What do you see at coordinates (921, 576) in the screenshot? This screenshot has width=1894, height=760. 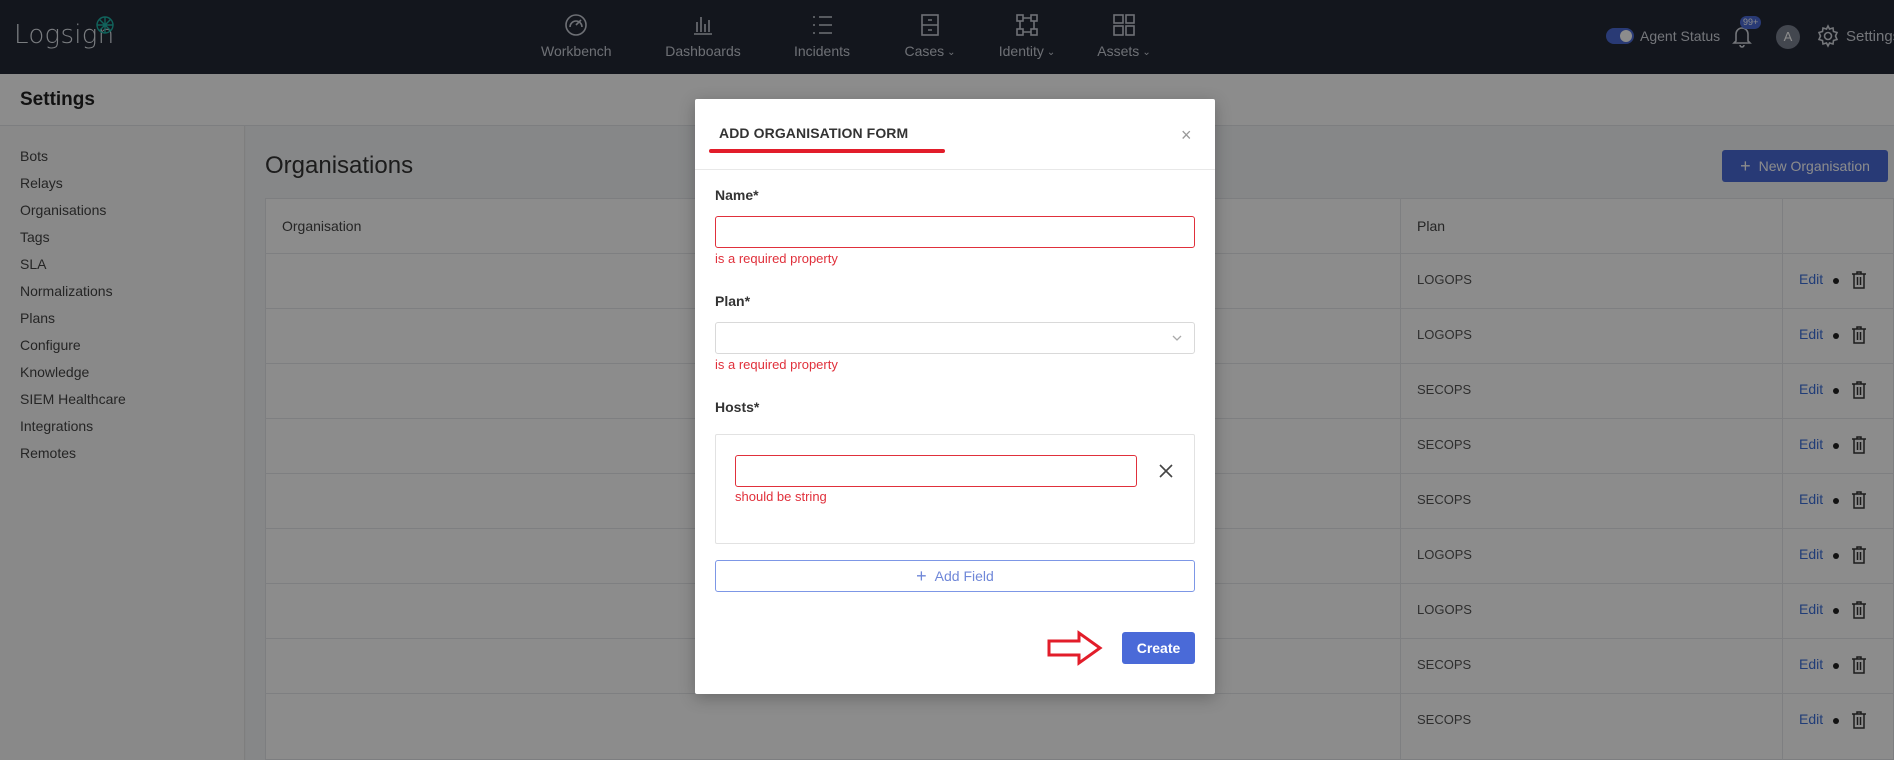 I see `plus-icon: +` at bounding box center [921, 576].